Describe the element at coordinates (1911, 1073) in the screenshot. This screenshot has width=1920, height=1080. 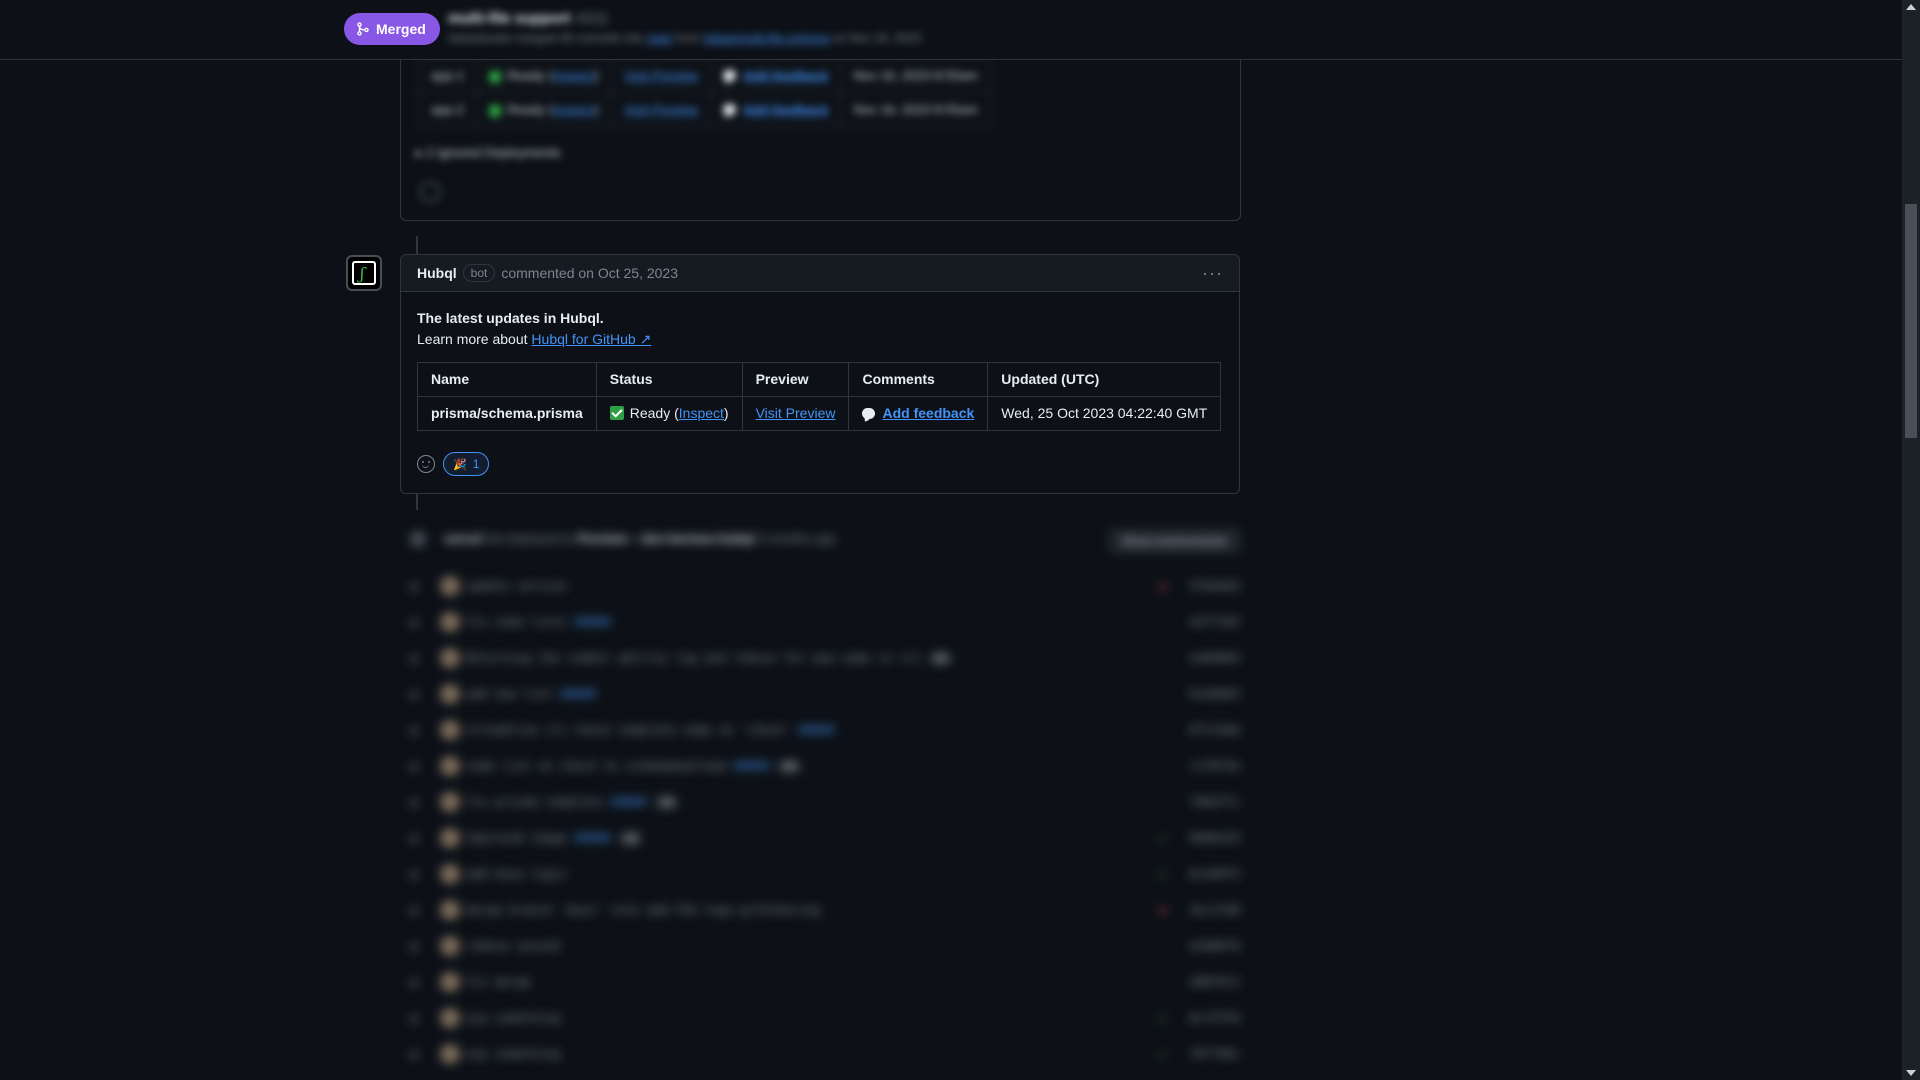
I see `scroll-down-arrow-icon` at that location.